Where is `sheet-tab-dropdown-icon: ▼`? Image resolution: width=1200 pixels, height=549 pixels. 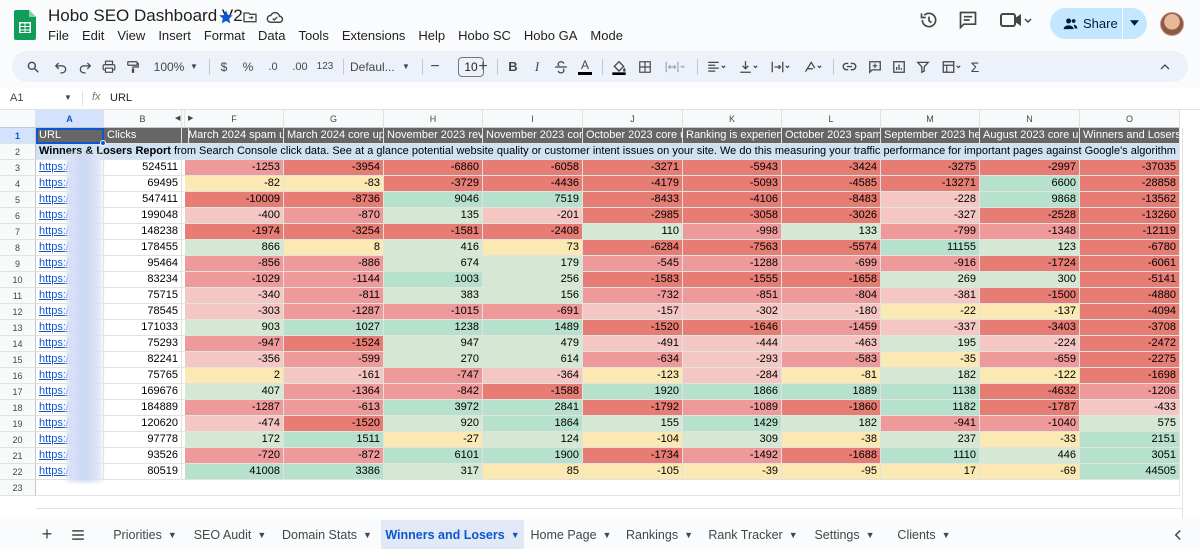 sheet-tab-dropdown-icon: ▼ is located at coordinates (946, 535).